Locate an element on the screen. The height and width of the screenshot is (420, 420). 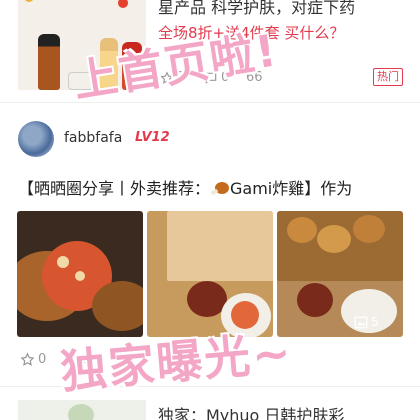
post-title-prefix: 【晒晒圈分享丨外卖推荐： is located at coordinates (114, 188).